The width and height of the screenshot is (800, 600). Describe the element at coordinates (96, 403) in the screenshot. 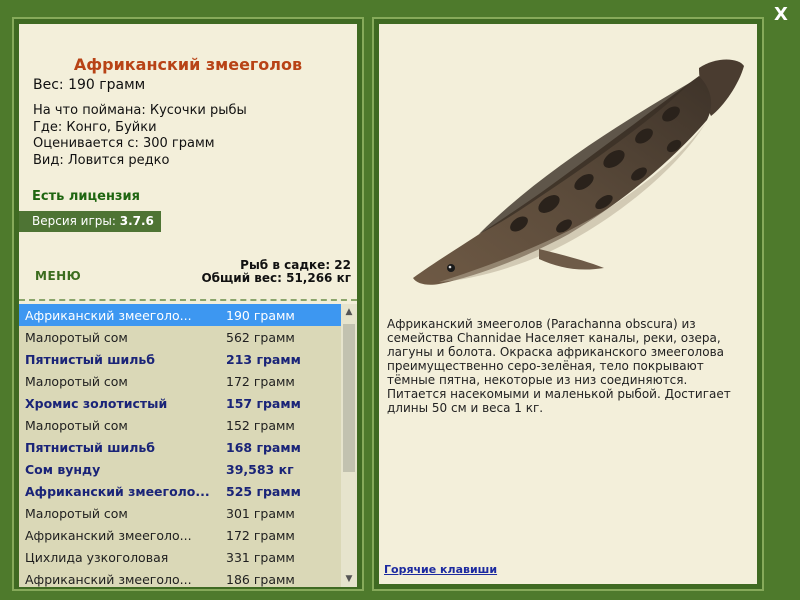

I see `list-item-name: Хромис золотистый` at that location.